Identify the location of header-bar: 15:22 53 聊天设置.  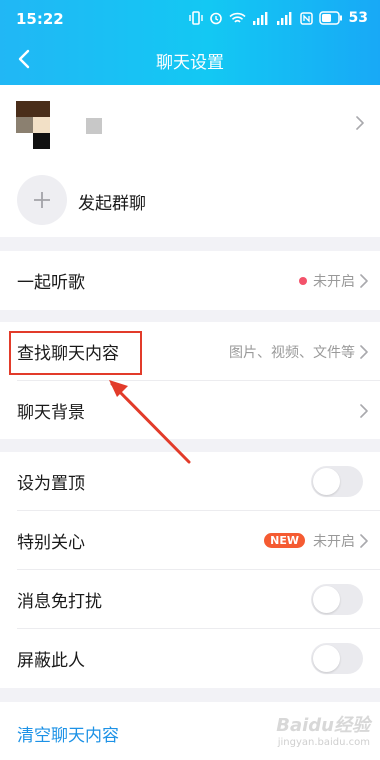
(190, 42).